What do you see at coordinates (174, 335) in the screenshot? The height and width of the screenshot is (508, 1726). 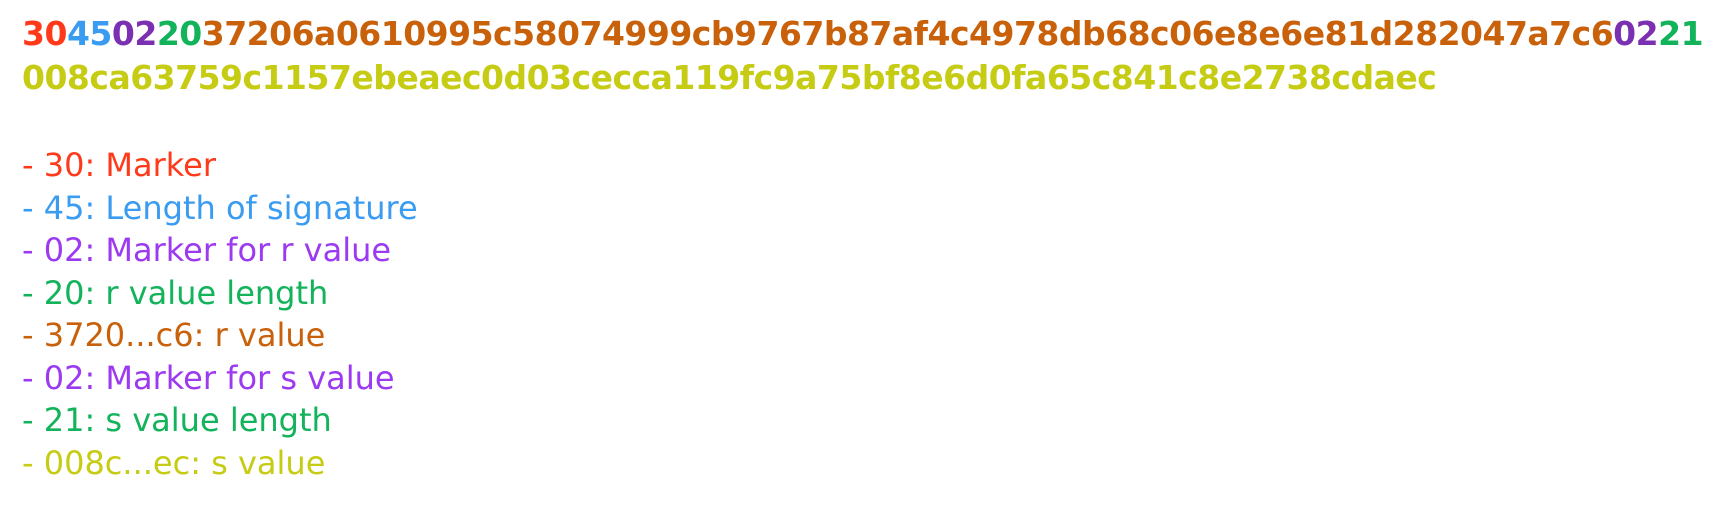 I see `legend-item-r-value: - 3720...c6: r value` at bounding box center [174, 335].